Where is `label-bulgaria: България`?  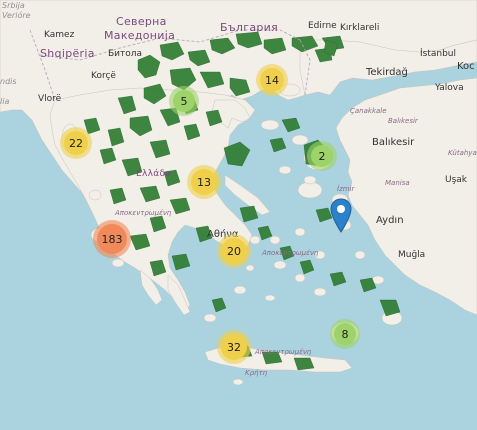
label-bulgaria: България is located at coordinates (249, 27).